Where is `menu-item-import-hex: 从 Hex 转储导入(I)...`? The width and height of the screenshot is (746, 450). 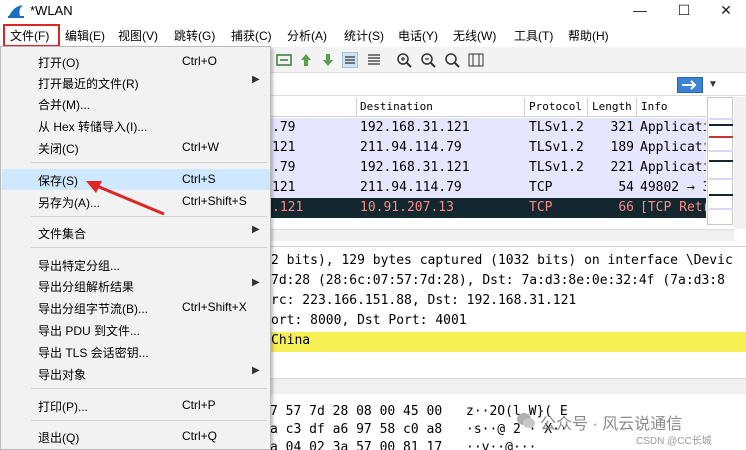 menu-item-import-hex: 从 Hex 转储导入(I)... is located at coordinates (136, 125).